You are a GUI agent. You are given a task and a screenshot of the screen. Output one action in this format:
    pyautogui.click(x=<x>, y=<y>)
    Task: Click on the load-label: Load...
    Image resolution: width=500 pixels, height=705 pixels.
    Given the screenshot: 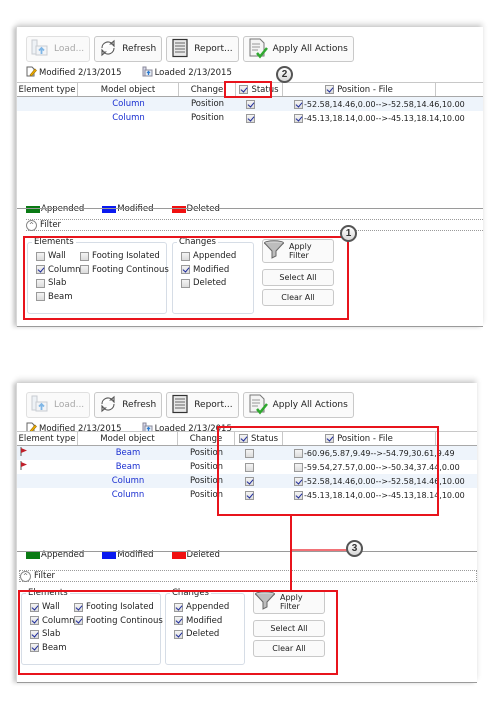 What is the action you would take?
    pyautogui.click(x=69, y=49)
    